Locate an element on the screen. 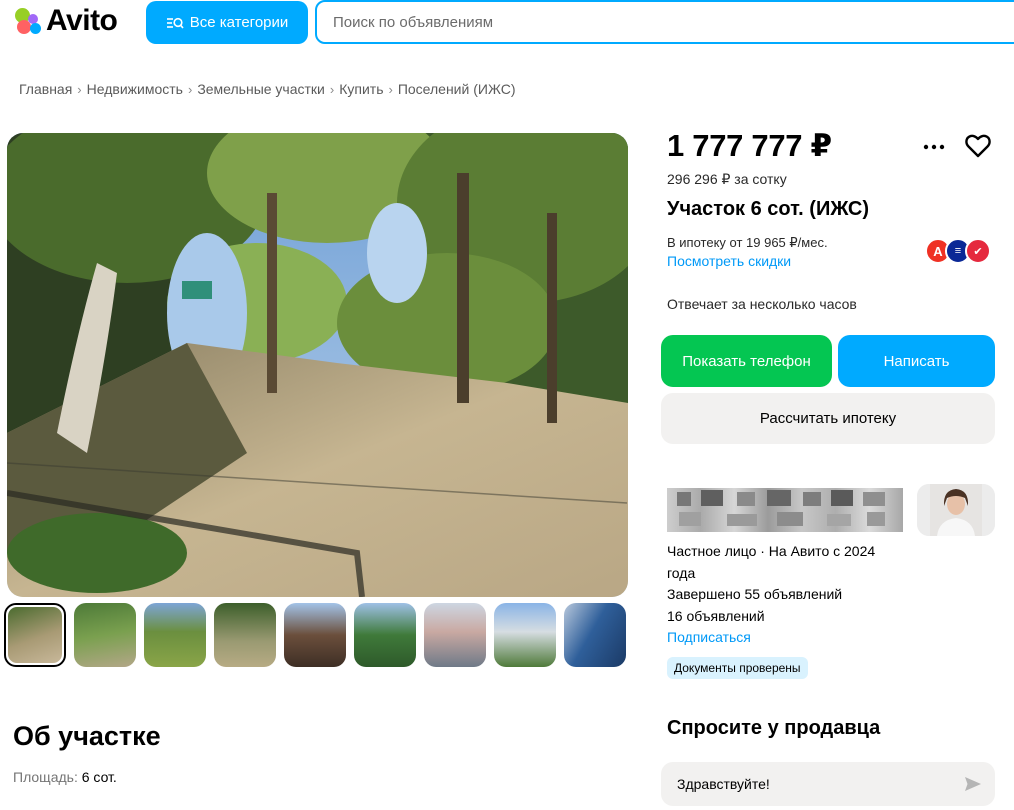  write-message-button: Написать is located at coordinates (916, 361).